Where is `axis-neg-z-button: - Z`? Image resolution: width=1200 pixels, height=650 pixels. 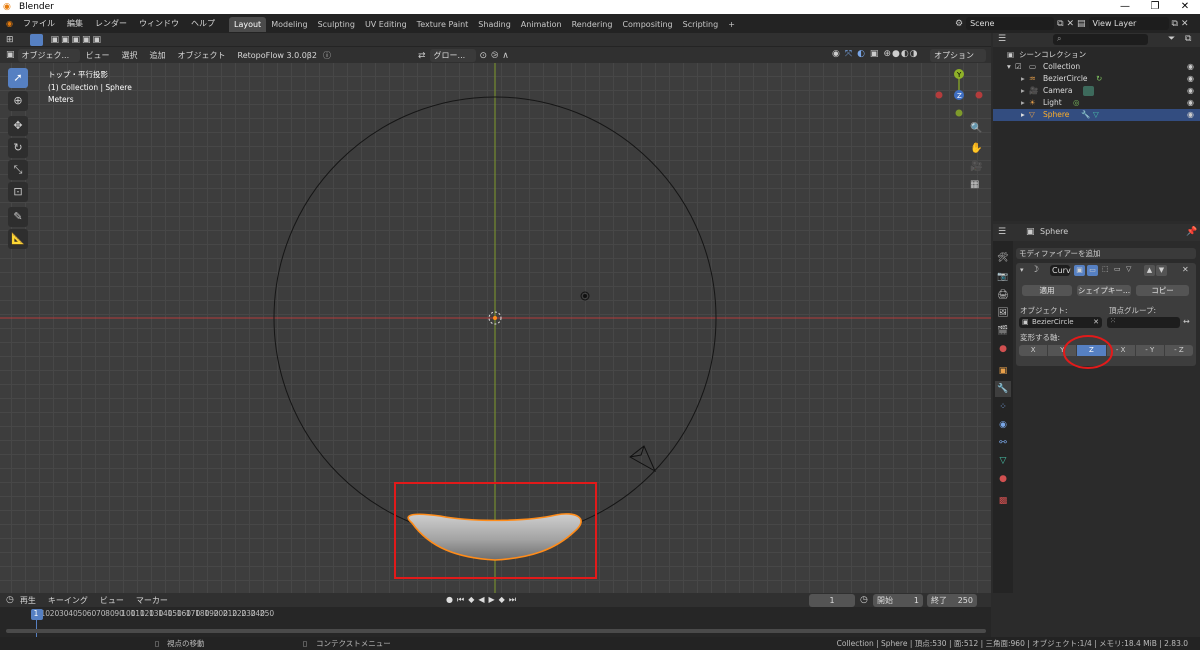
axis-neg-z-button: - Z is located at coordinates (1179, 350).